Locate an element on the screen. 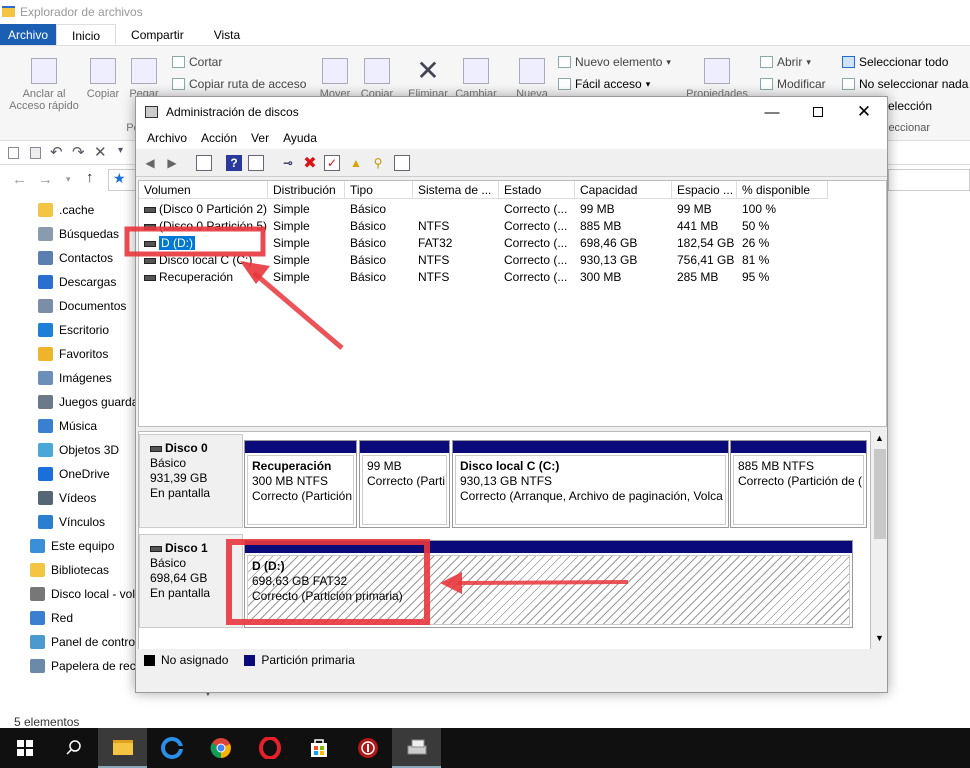  annotation-box-partition-d is located at coordinates (328, 582).